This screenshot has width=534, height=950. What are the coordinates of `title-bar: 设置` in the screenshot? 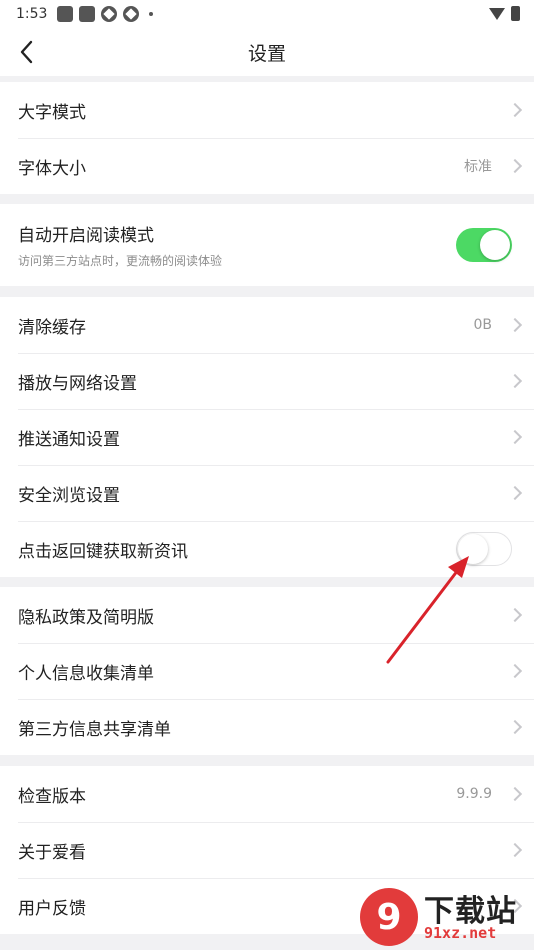 It's located at (267, 52).